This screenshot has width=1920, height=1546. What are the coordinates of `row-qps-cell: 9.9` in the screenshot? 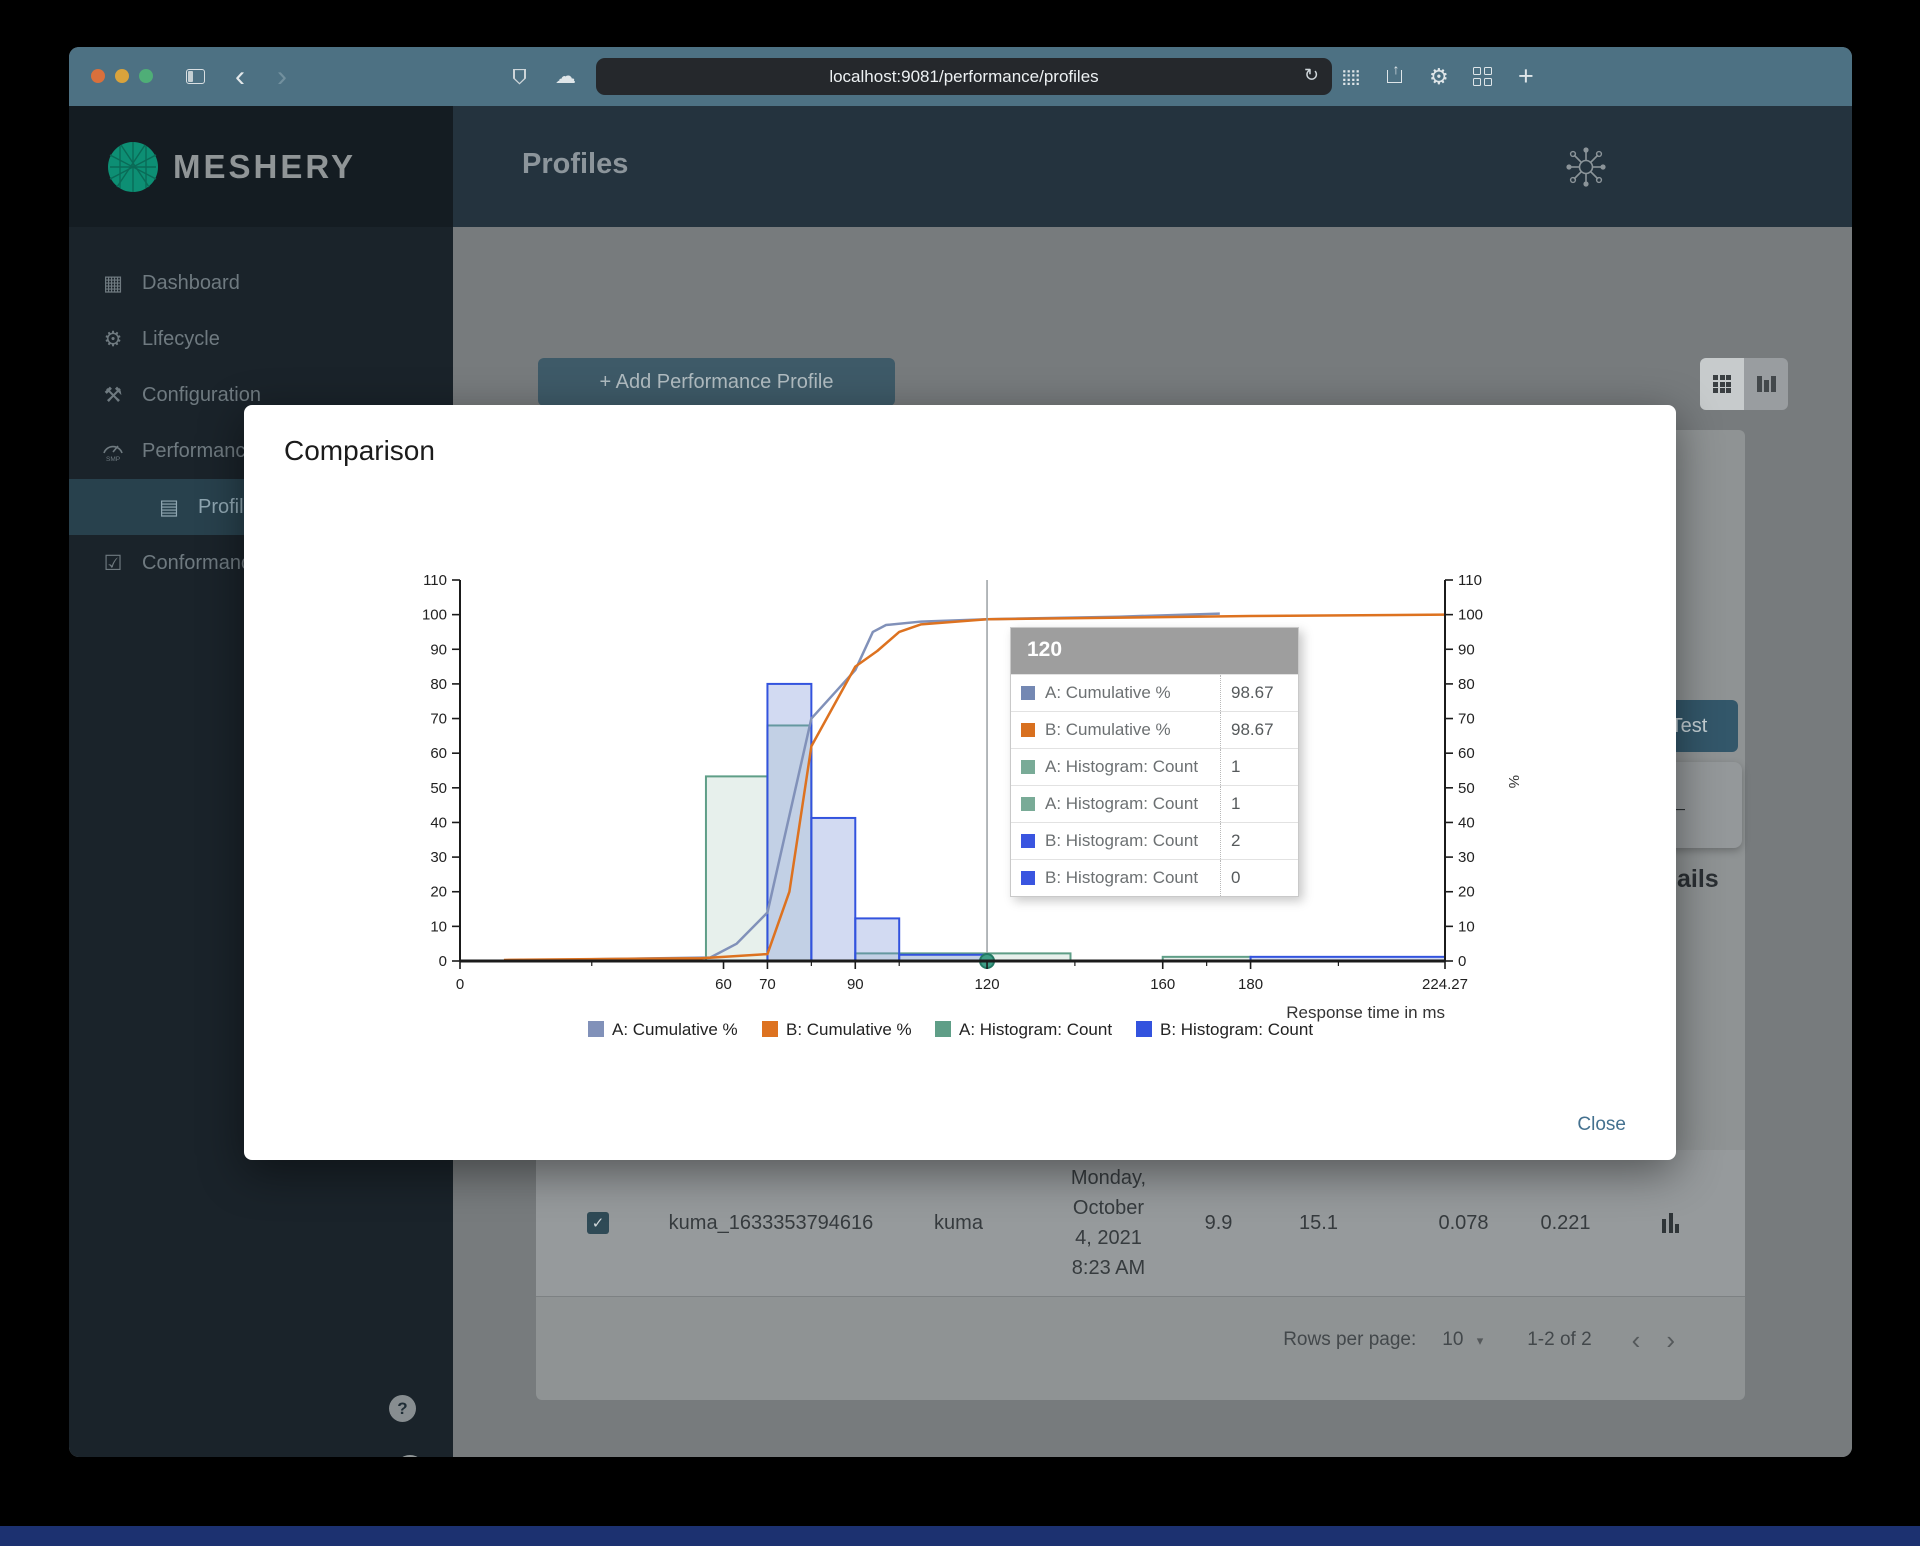 It's located at (1218, 1222).